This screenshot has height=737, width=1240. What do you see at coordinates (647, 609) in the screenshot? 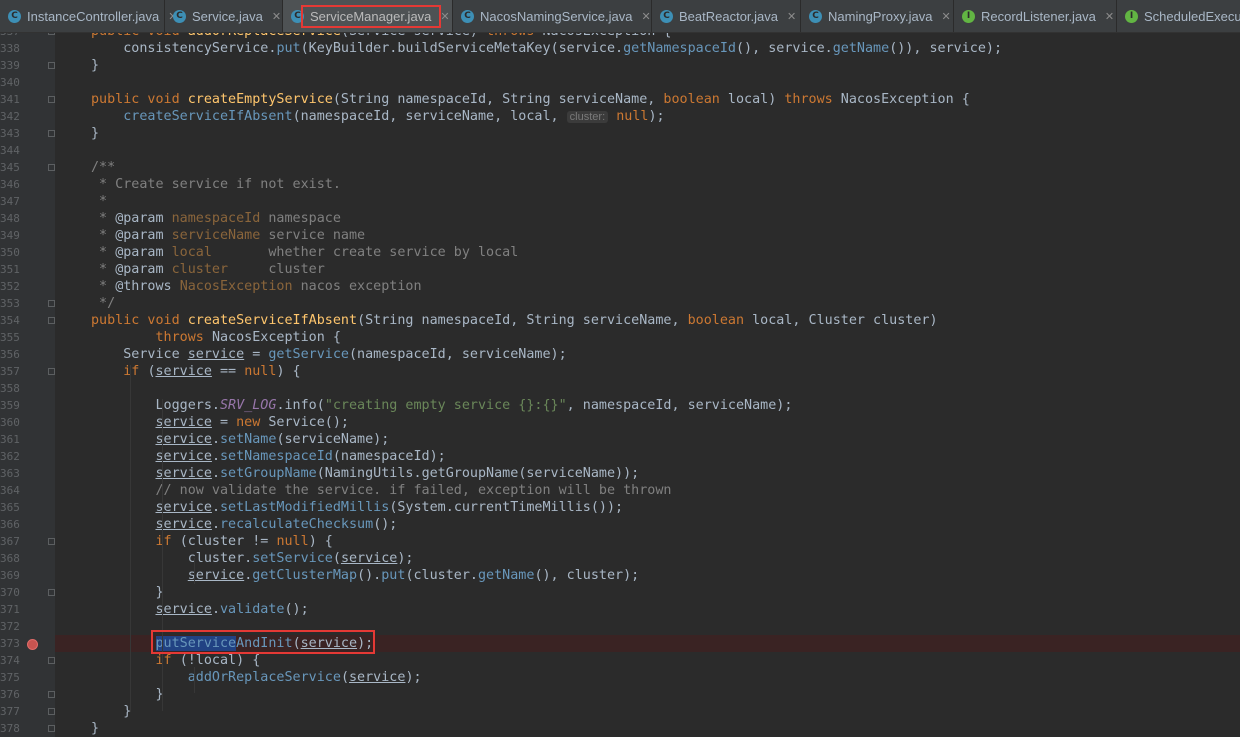
I see `code-line: service.validate();` at bounding box center [647, 609].